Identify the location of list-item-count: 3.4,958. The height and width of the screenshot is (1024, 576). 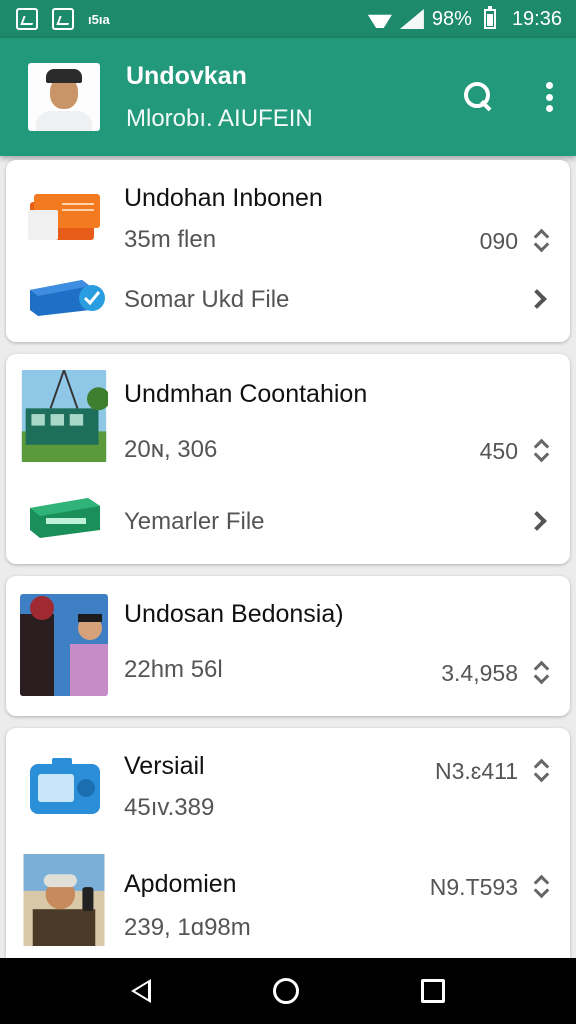
(479, 673).